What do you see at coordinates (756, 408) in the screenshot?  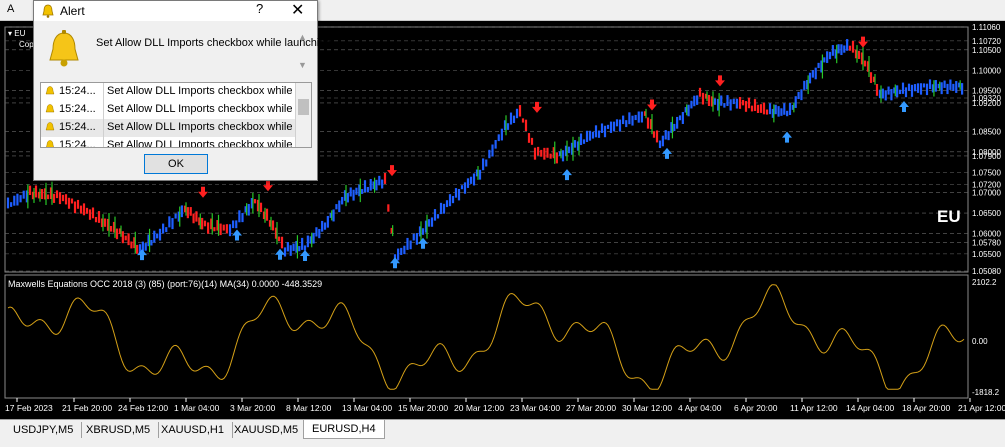 I see `time-axis-label: 6 Apr 20:00` at bounding box center [756, 408].